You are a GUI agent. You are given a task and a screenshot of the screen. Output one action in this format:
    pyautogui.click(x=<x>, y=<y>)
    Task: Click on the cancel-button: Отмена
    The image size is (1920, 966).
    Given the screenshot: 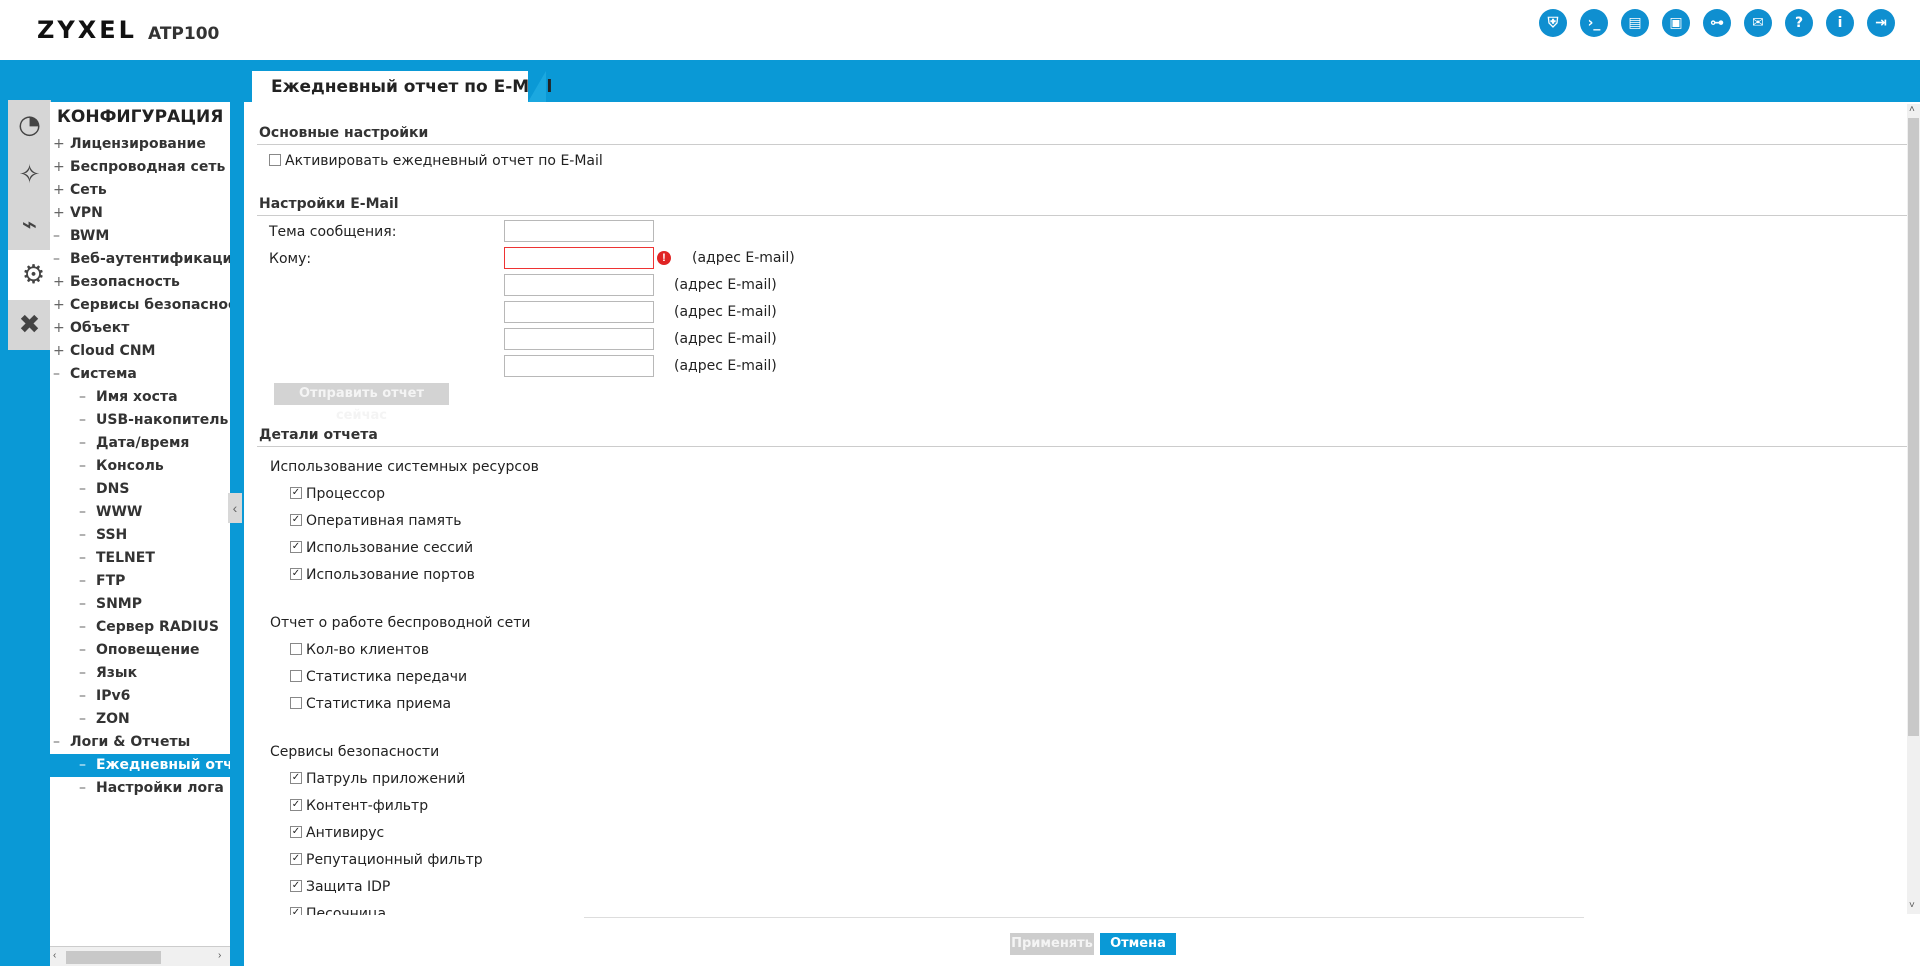 What is the action you would take?
    pyautogui.click(x=1138, y=944)
    